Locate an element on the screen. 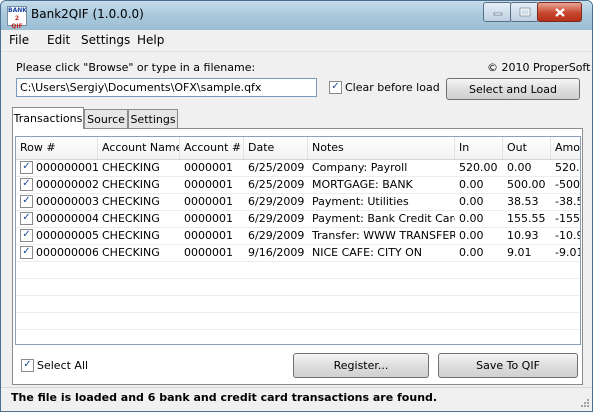 Image resolution: width=593 pixels, height=412 pixels. notes: NICE CAFE: CITY ON is located at coordinates (367, 252).